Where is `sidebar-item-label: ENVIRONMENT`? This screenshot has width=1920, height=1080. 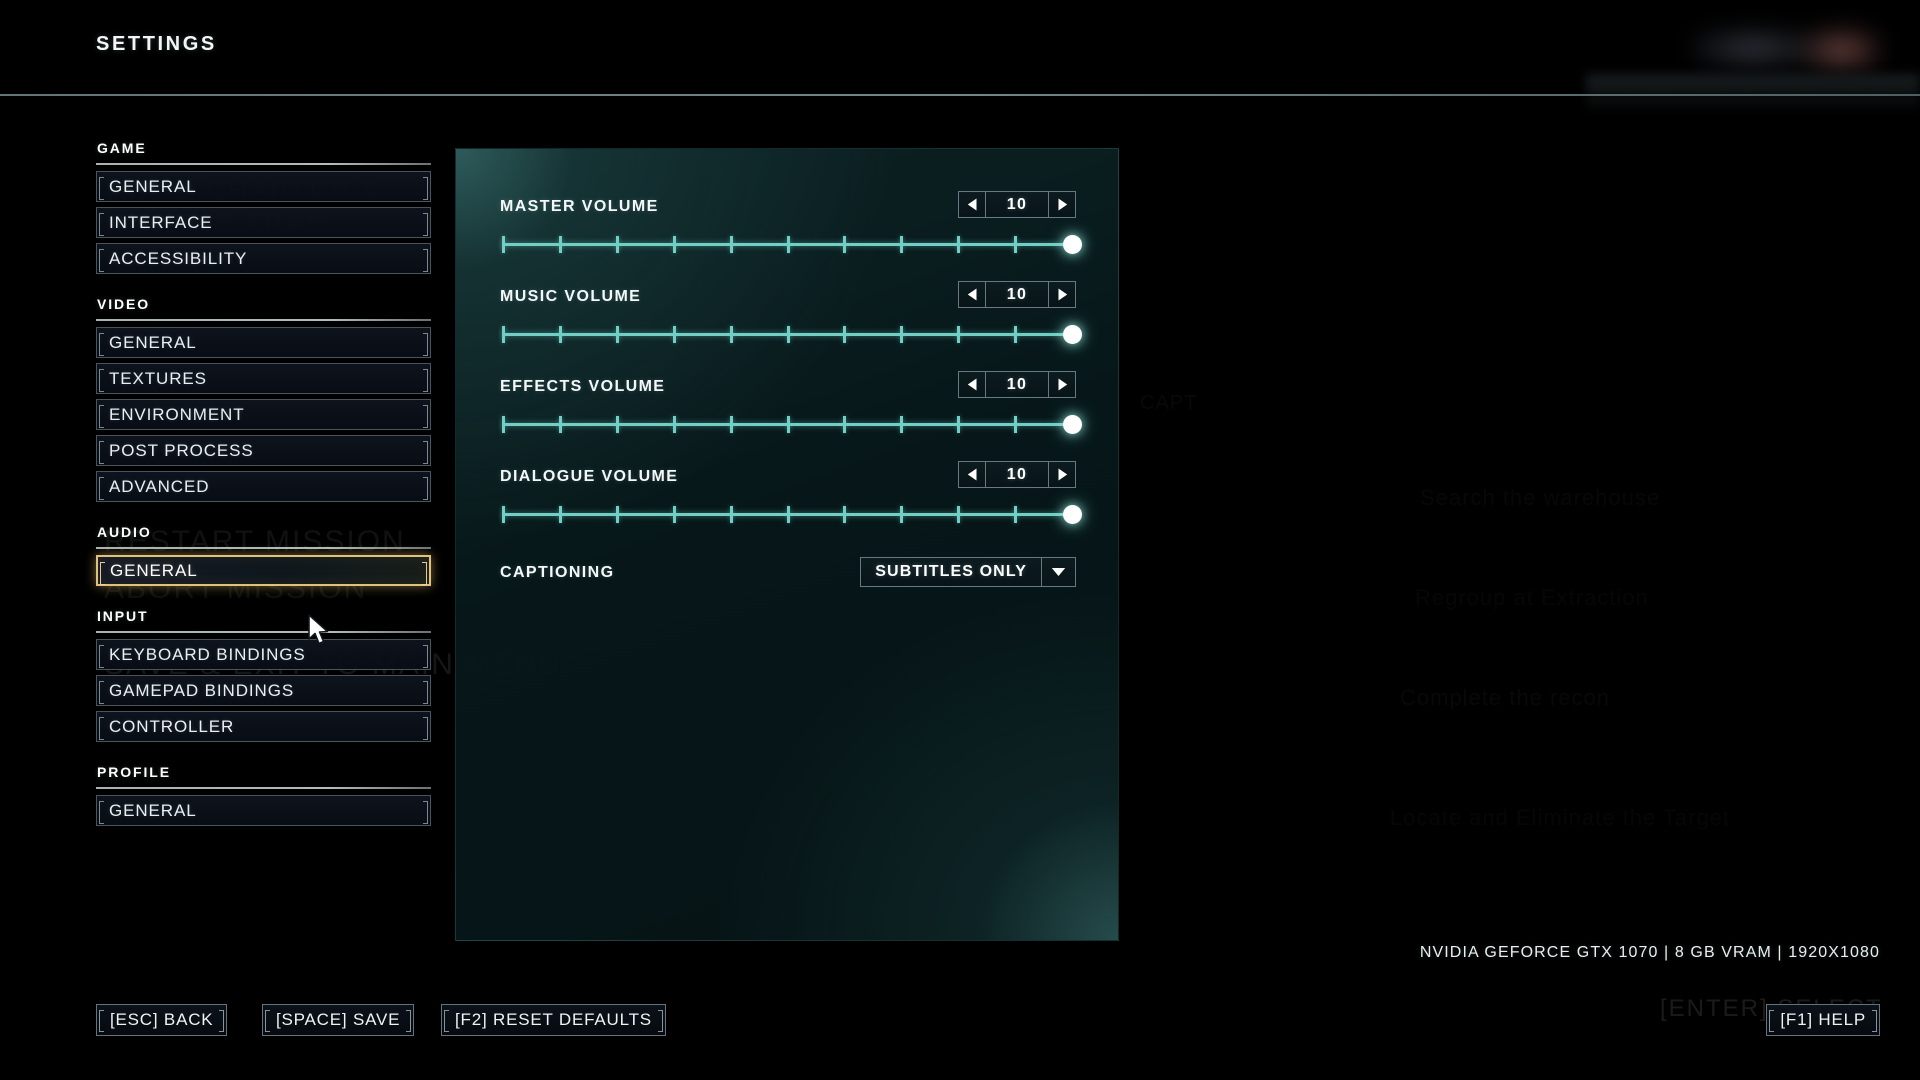
sidebar-item-label: ENVIRONMENT is located at coordinates (177, 414).